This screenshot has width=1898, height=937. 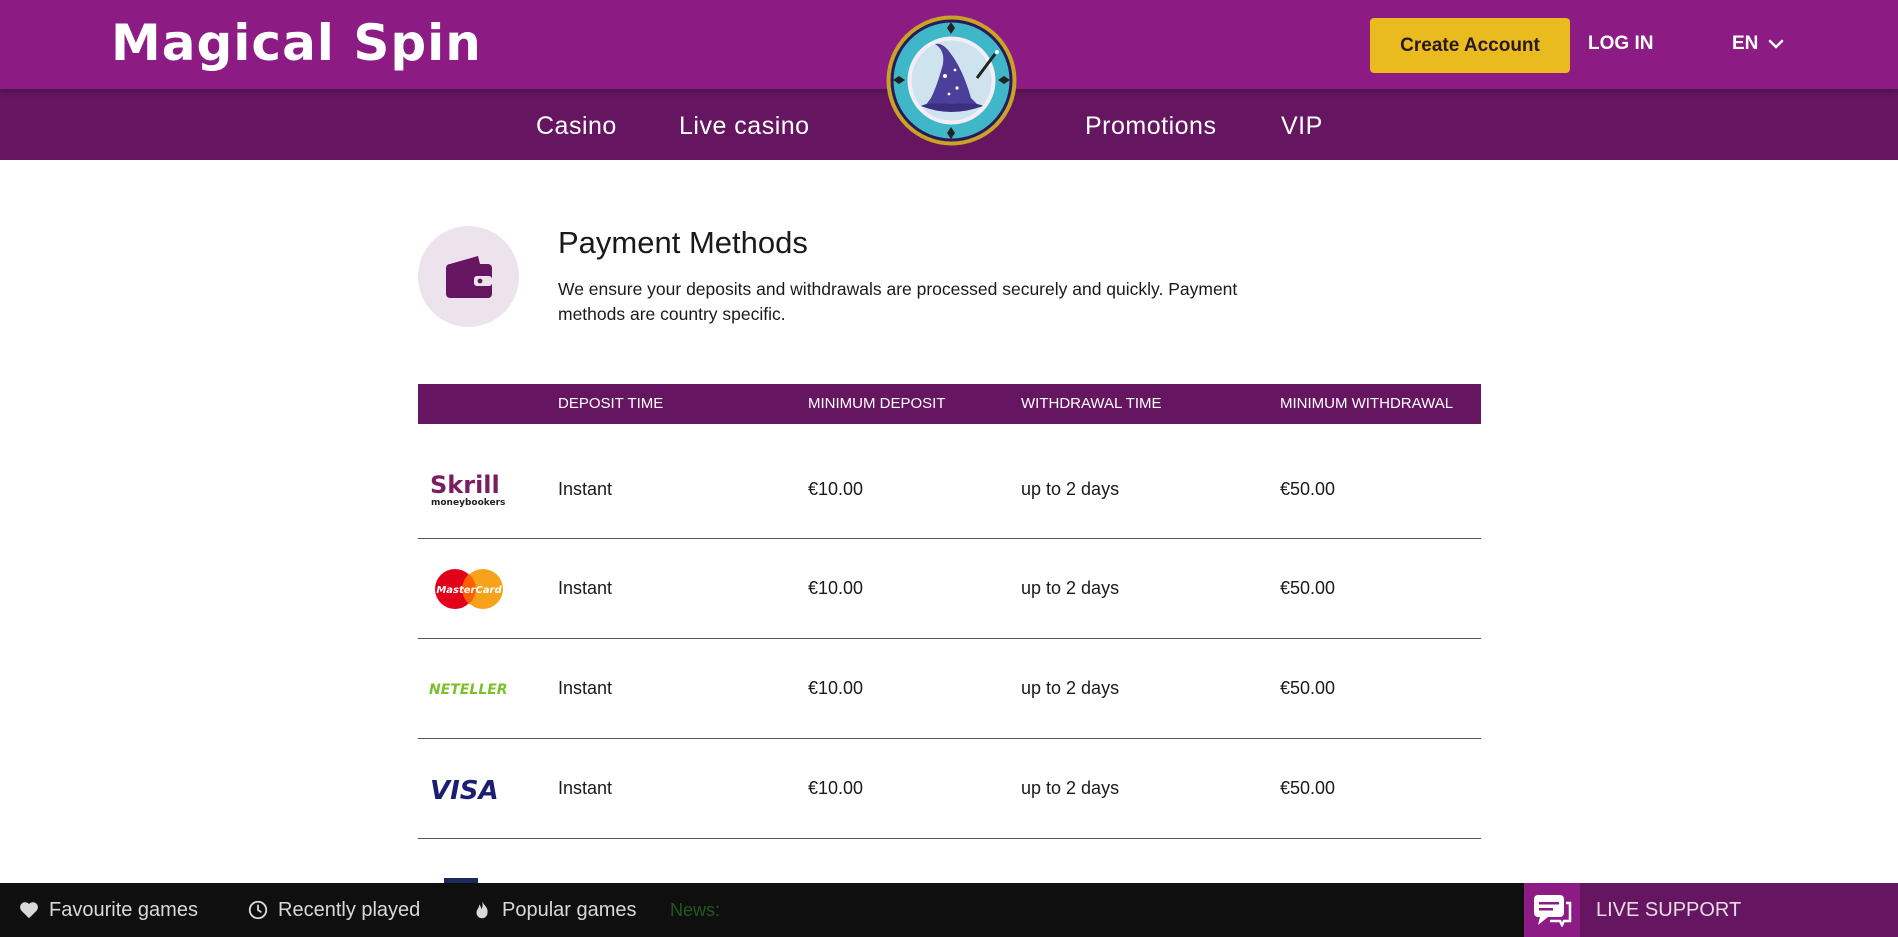 What do you see at coordinates (465, 485) in the screenshot?
I see `svg-text: Skrill` at bounding box center [465, 485].